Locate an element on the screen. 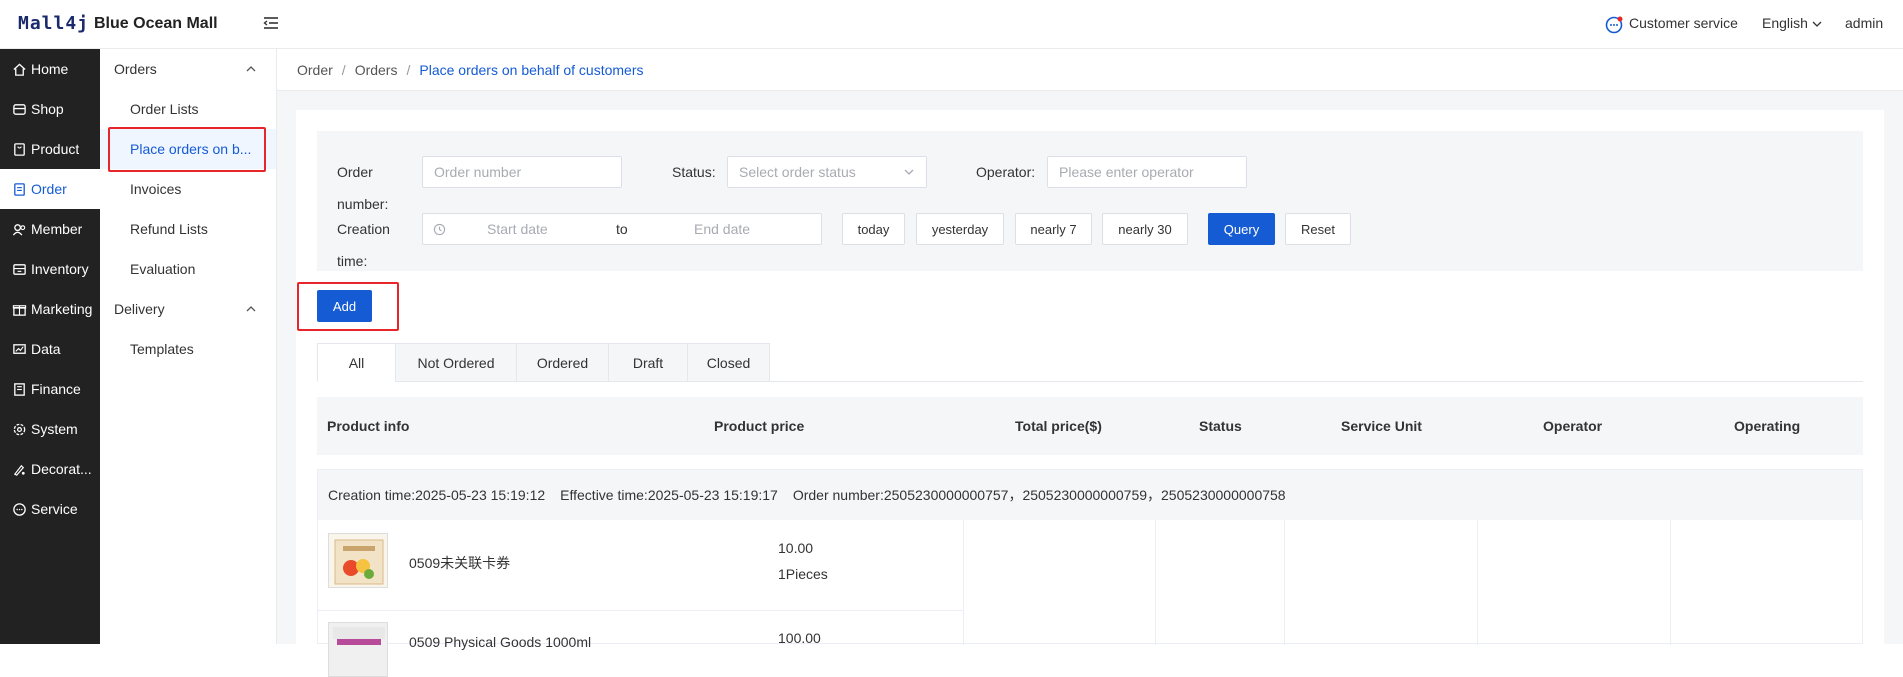 Image resolution: width=1903 pixels, height=677 pixels. product-quantity: 1Pieces is located at coordinates (803, 574).